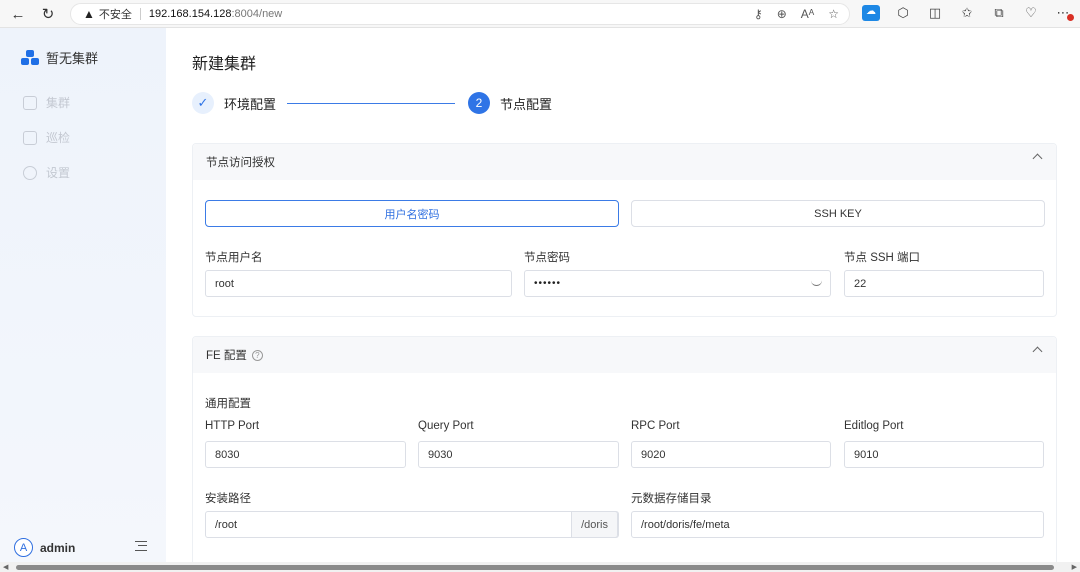  Describe the element at coordinates (30, 57) in the screenshot. I see `cluster-logo-icon` at that location.